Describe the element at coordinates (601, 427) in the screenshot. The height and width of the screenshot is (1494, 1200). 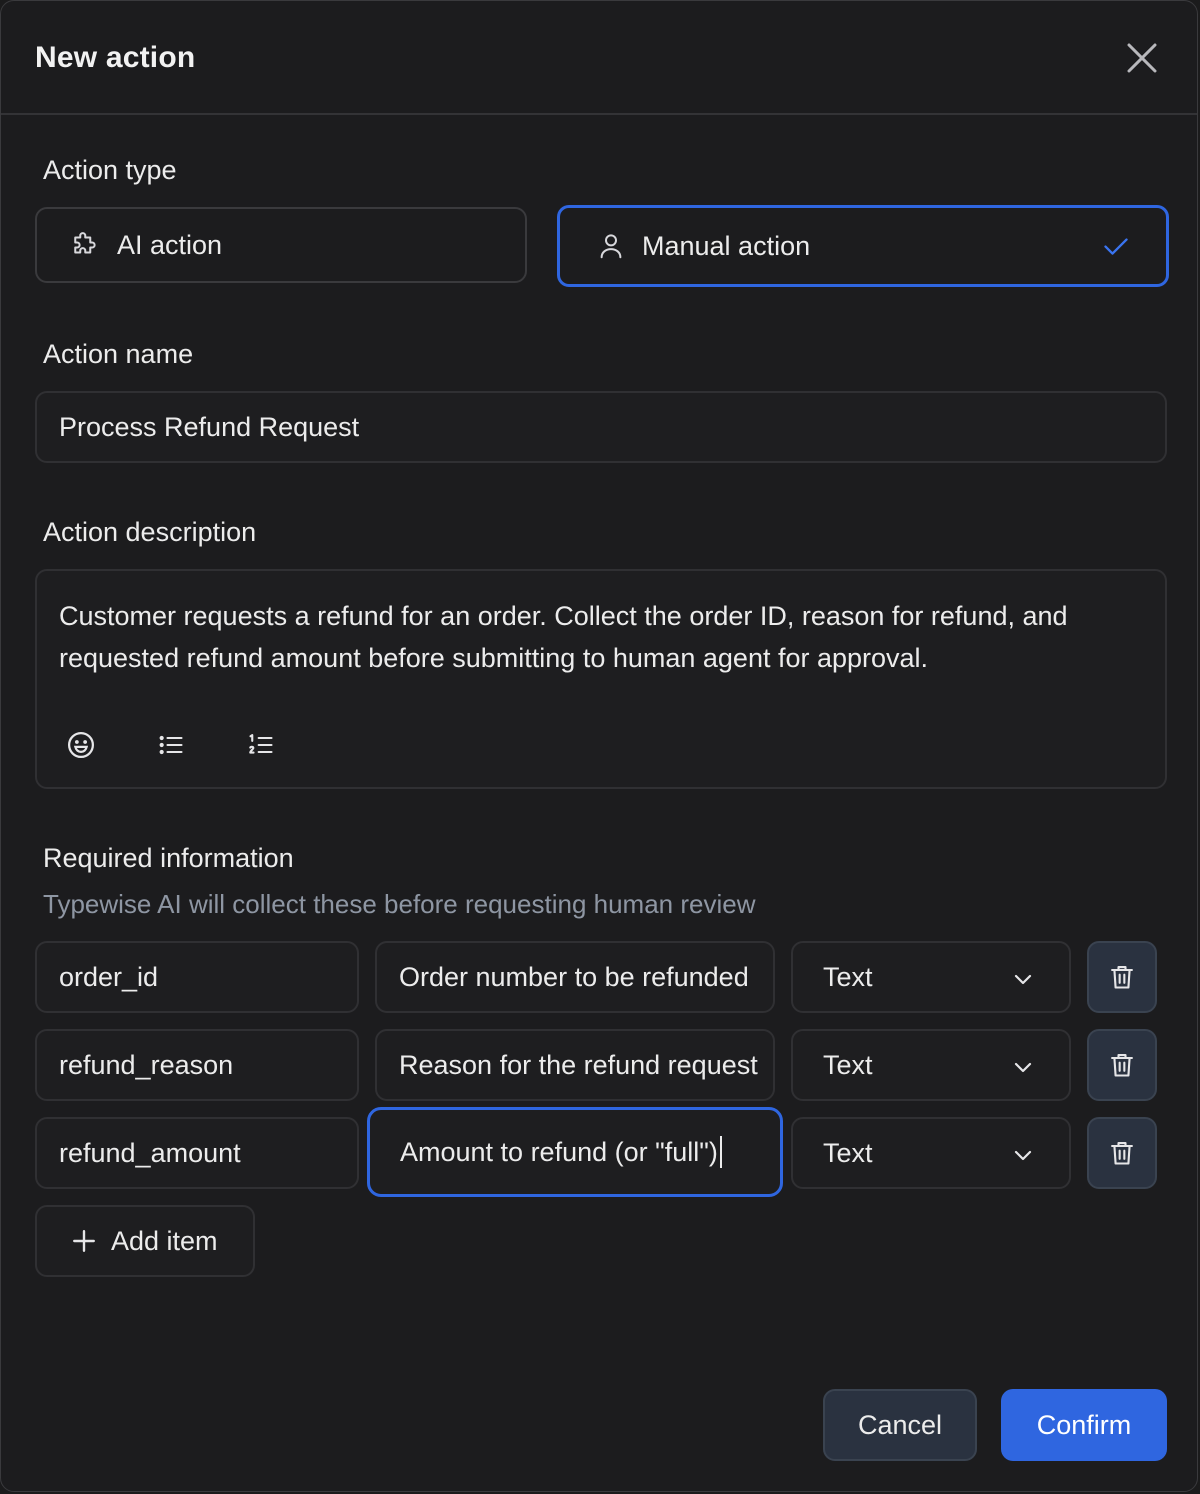
I see `action-name-input: Process Refund Request` at that location.